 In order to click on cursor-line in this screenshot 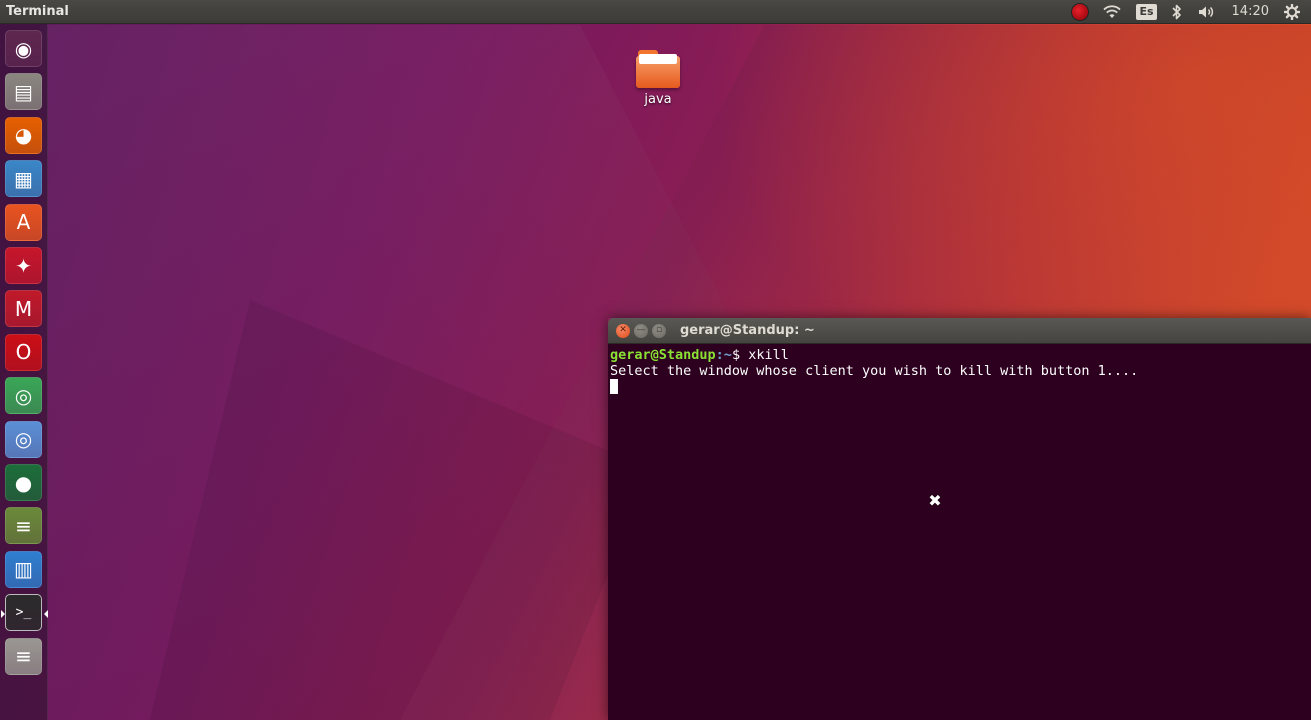, I will do `click(960, 387)`.